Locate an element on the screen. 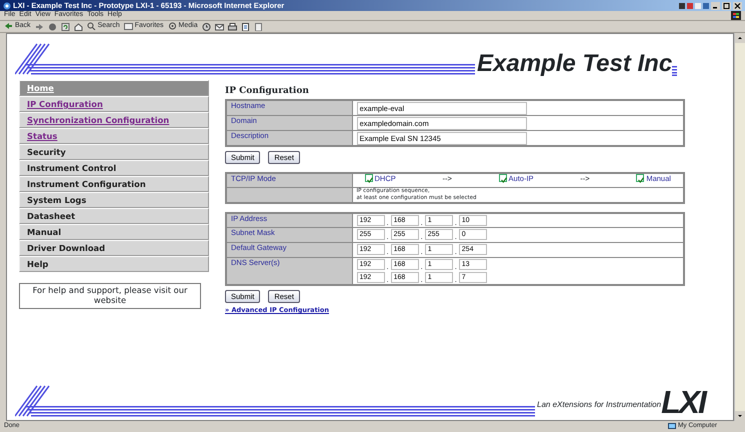 Image resolution: width=745 pixels, height=432 pixels. nav-link: Instrument Control is located at coordinates (114, 168).